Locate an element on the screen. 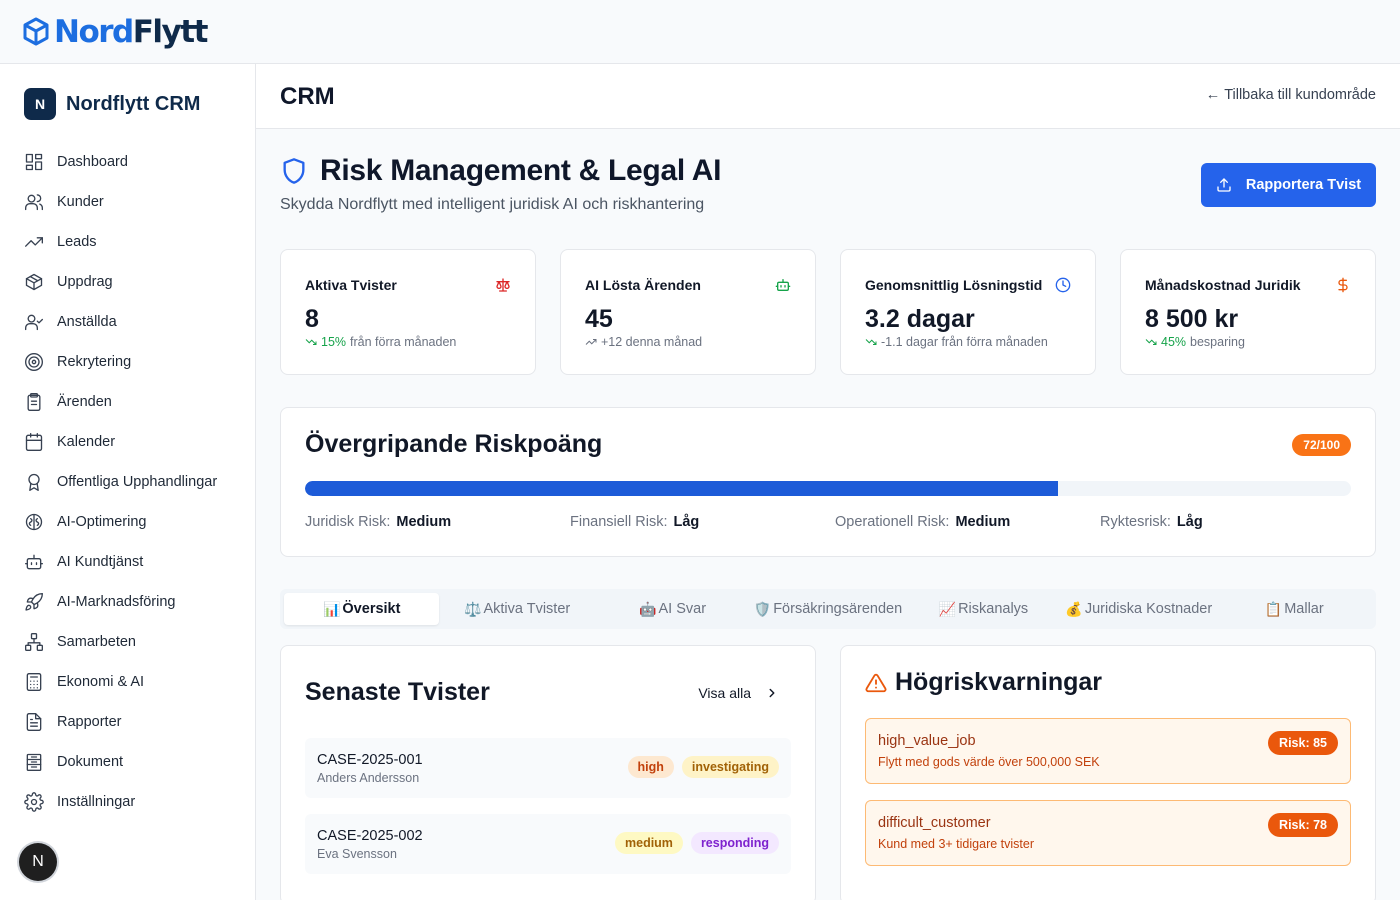  report-dispute-button: Rapportera Tvist is located at coordinates (1288, 185).